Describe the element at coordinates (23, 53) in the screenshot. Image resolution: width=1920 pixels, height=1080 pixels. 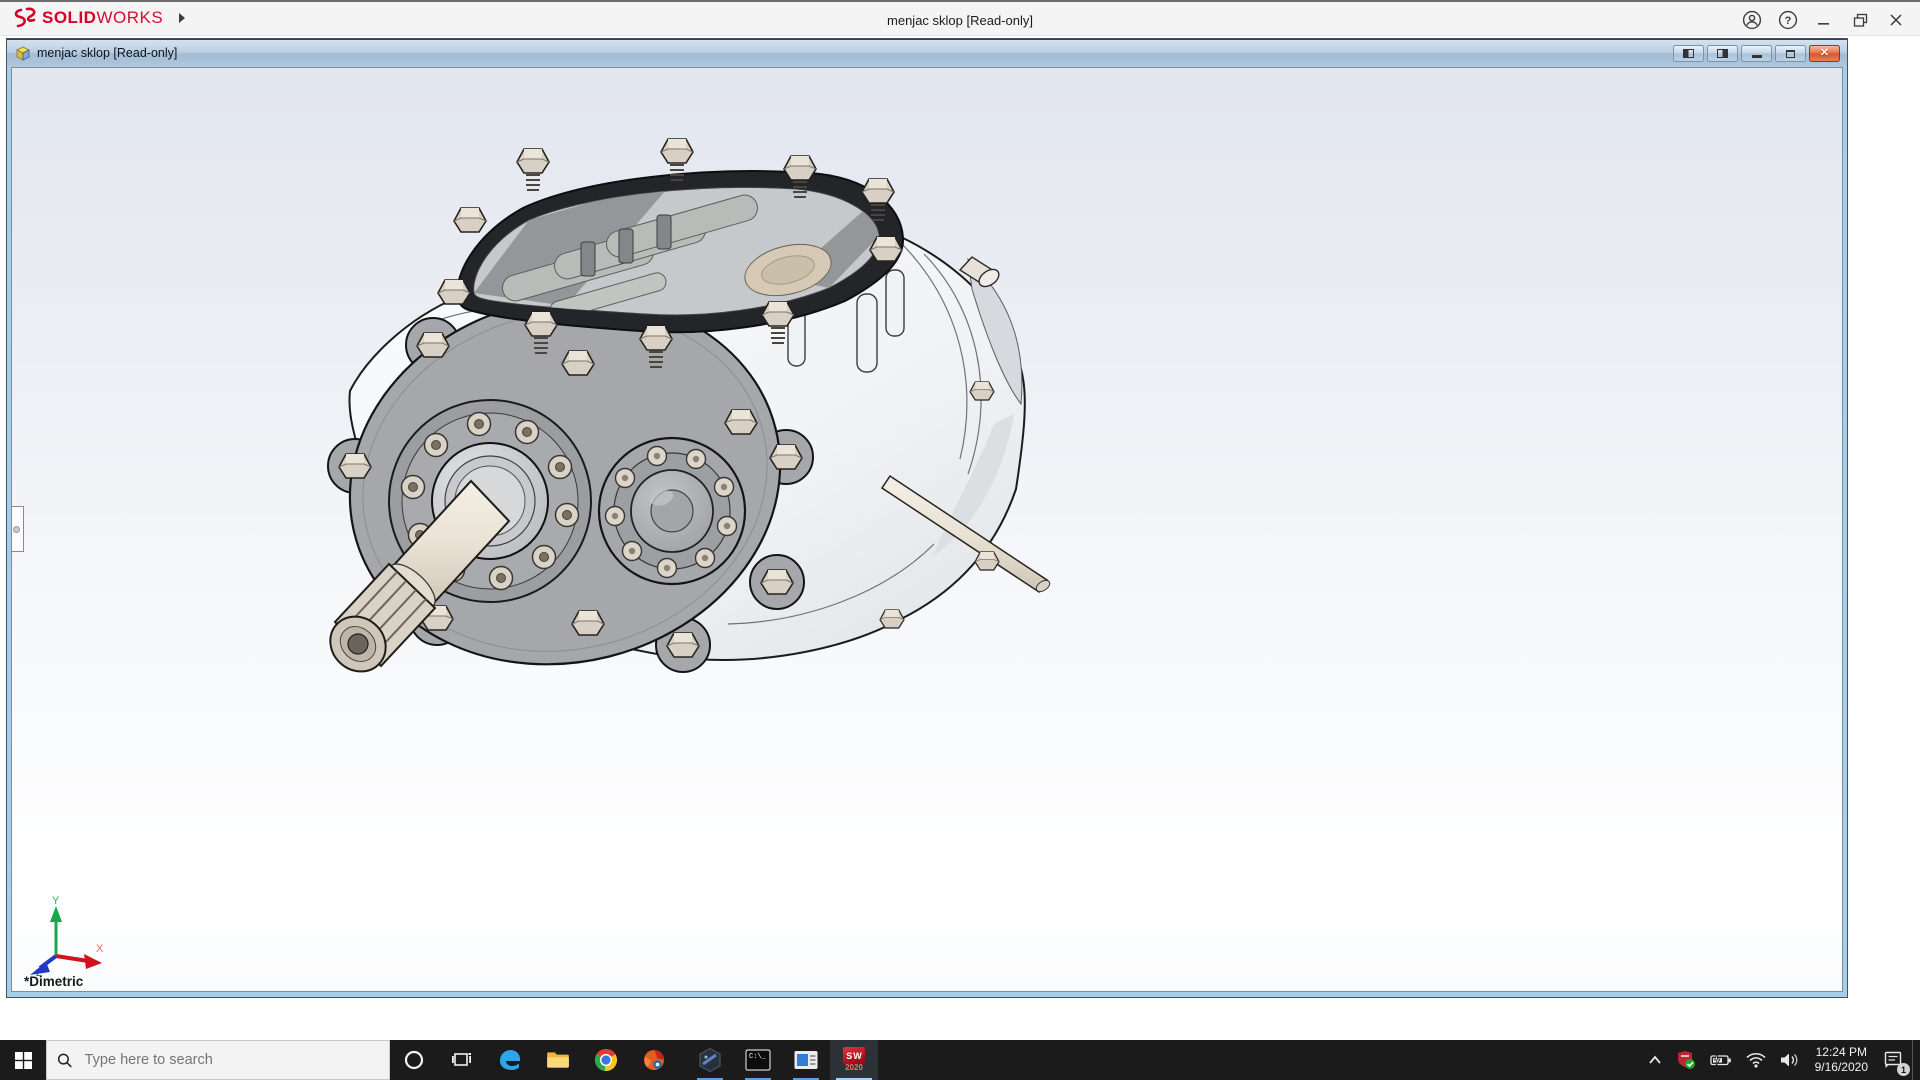
I see `assembly-icon` at that location.